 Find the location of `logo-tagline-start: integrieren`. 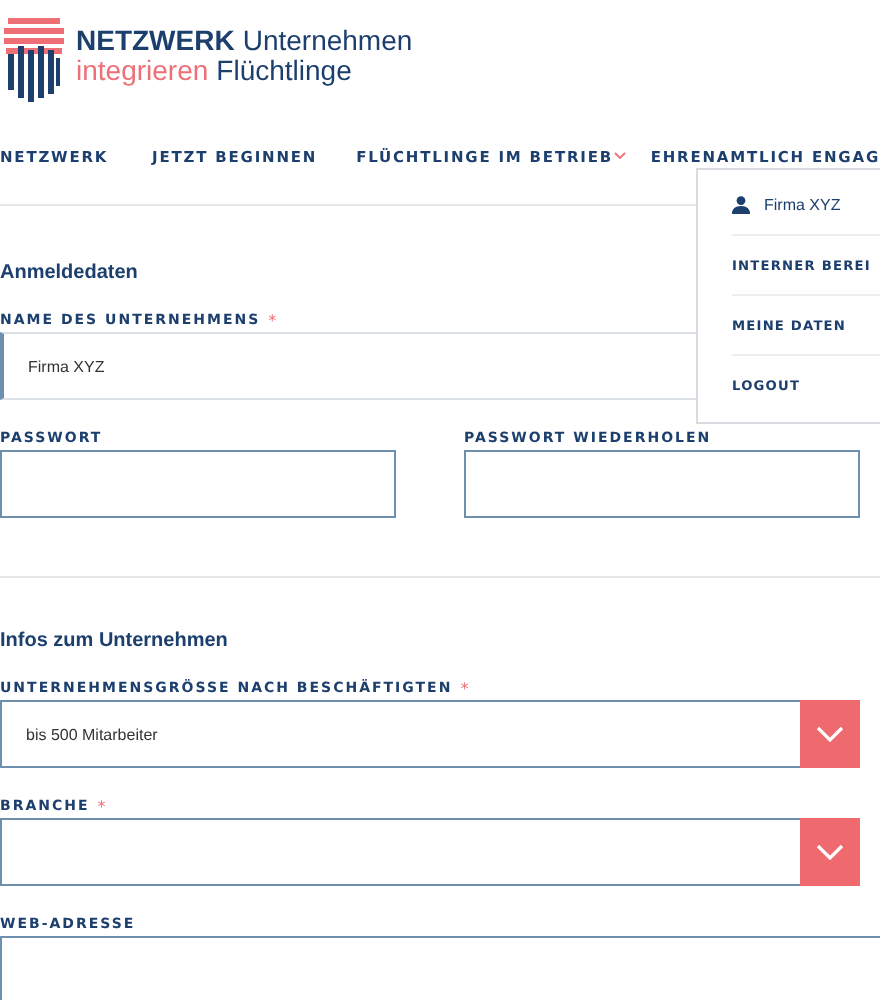

logo-tagline-start: integrieren is located at coordinates (142, 71).